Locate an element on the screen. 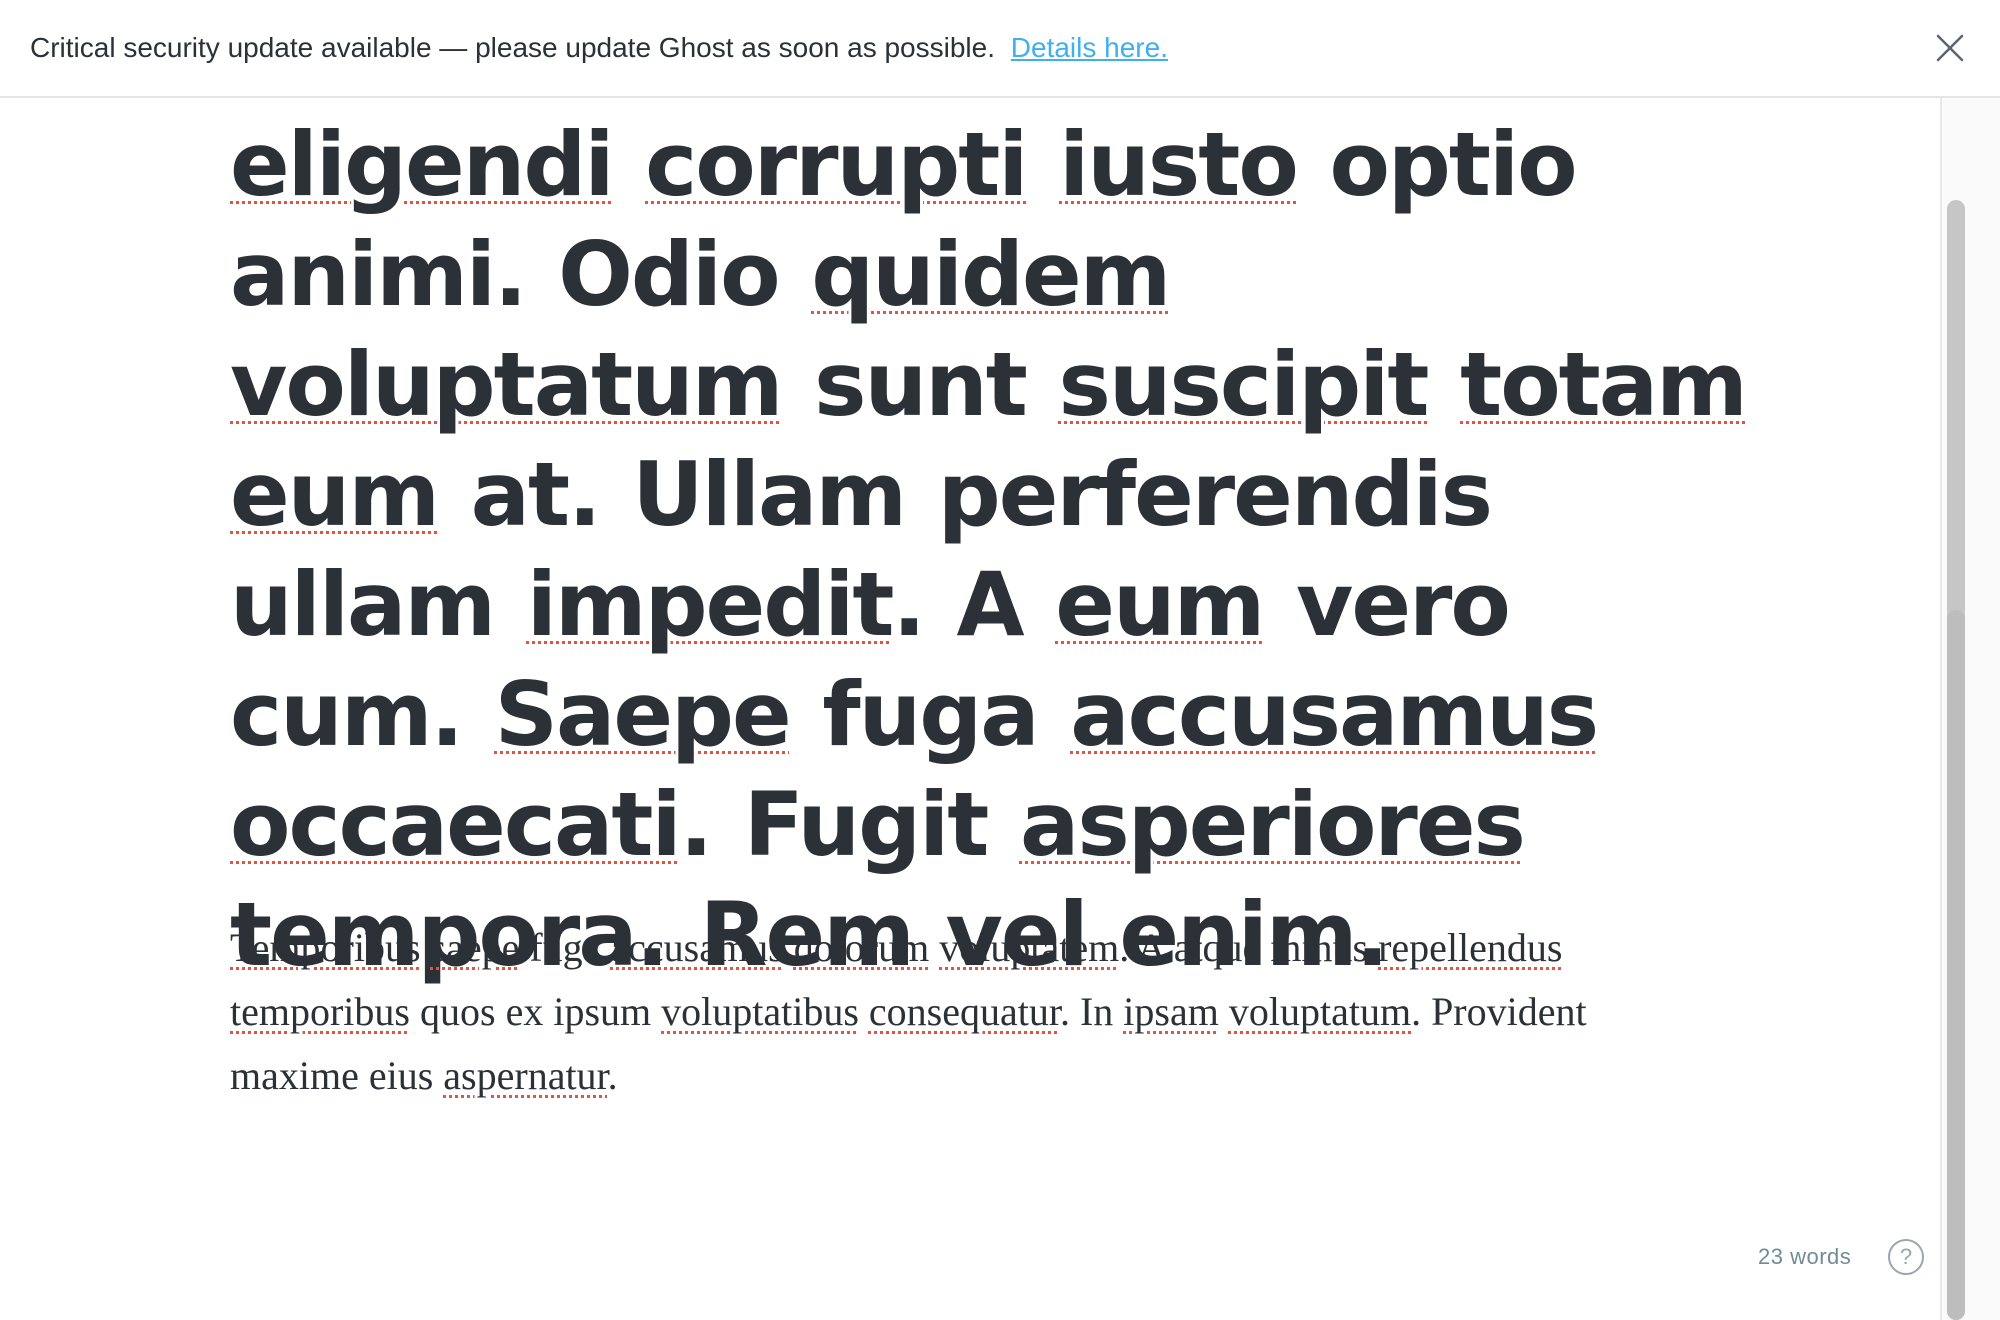  word-text: Fugit is located at coordinates (866, 824).